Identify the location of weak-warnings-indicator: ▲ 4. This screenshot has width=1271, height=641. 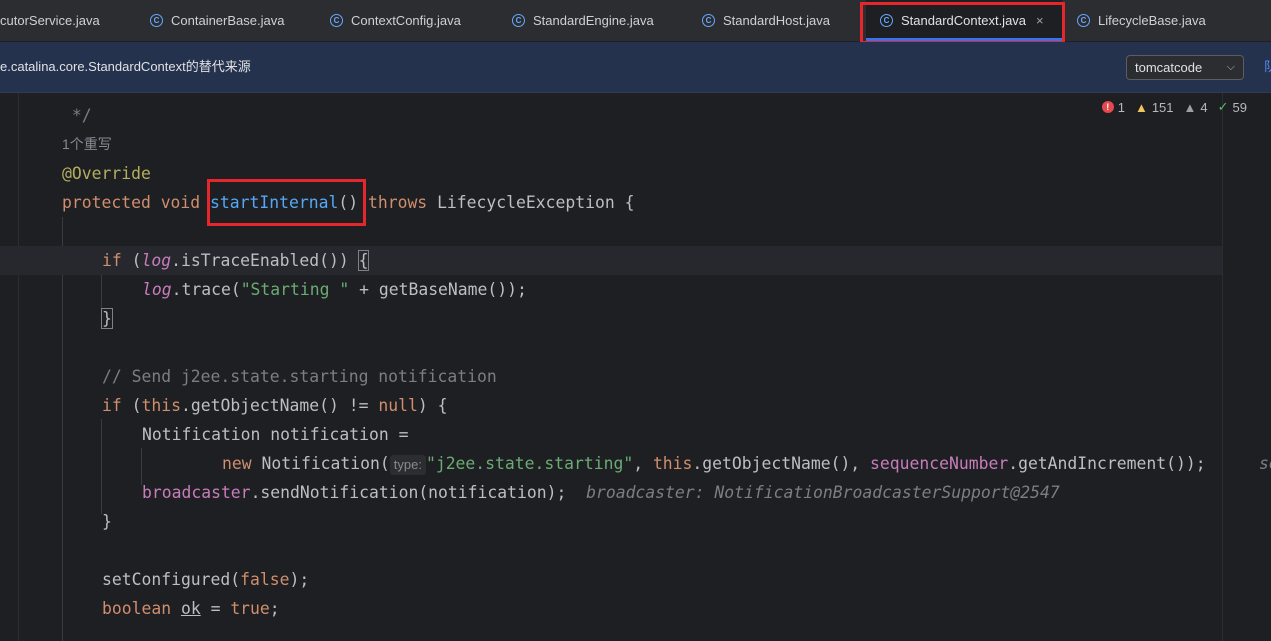
(1196, 107).